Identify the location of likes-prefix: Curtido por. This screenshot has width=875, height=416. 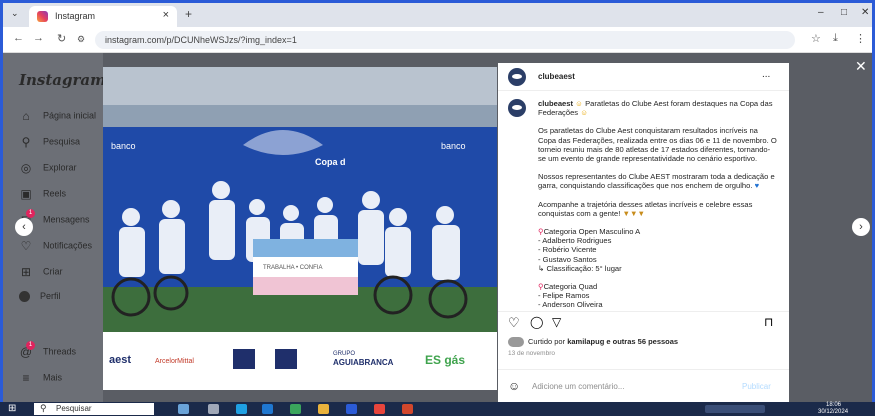
(547, 341).